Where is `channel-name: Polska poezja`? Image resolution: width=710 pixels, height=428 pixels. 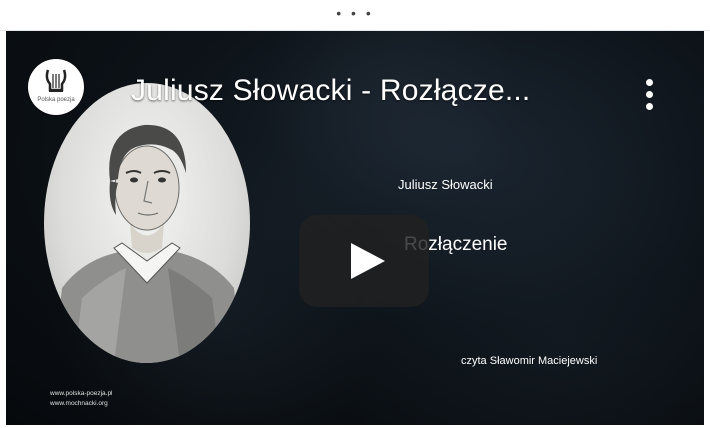
channel-name: Polska poezja is located at coordinates (56, 100).